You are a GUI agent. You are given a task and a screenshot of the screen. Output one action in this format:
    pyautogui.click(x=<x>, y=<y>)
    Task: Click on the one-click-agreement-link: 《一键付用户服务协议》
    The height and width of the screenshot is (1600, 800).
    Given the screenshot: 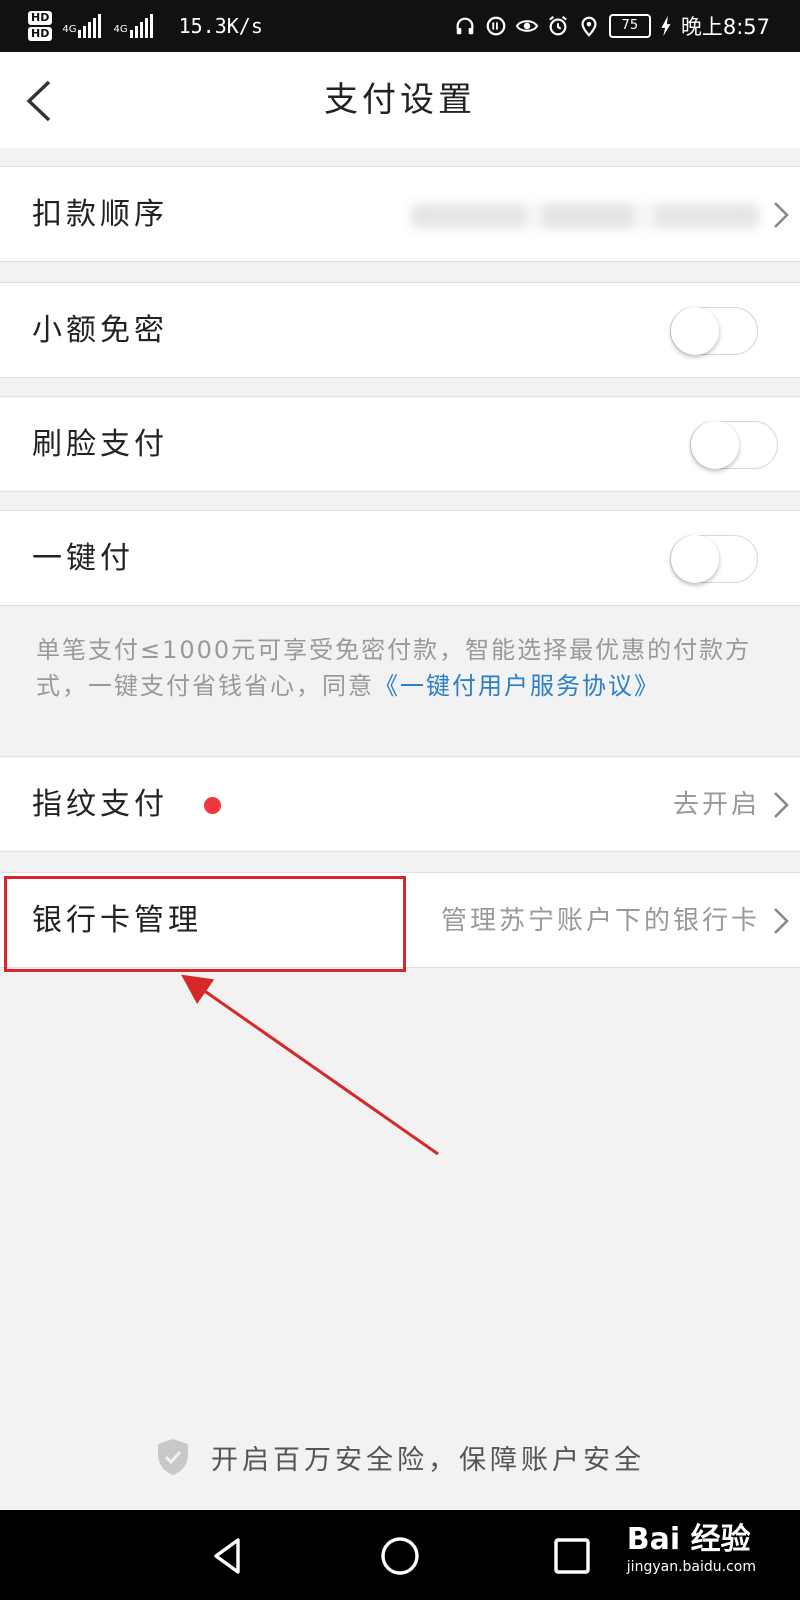 What is the action you would take?
    pyautogui.click(x=517, y=686)
    